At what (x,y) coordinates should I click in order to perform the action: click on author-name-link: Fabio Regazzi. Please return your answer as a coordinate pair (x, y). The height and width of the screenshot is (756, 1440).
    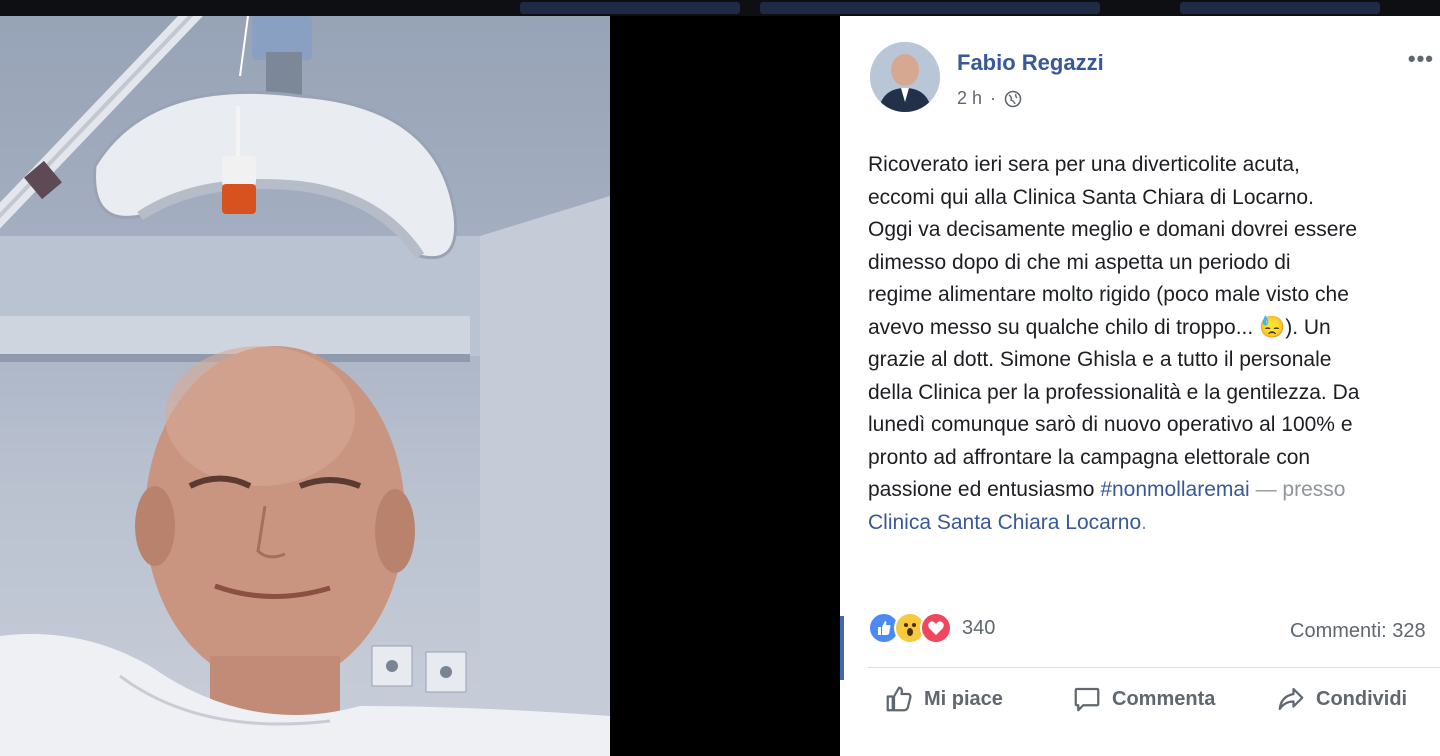
    Looking at the image, I should click on (1030, 63).